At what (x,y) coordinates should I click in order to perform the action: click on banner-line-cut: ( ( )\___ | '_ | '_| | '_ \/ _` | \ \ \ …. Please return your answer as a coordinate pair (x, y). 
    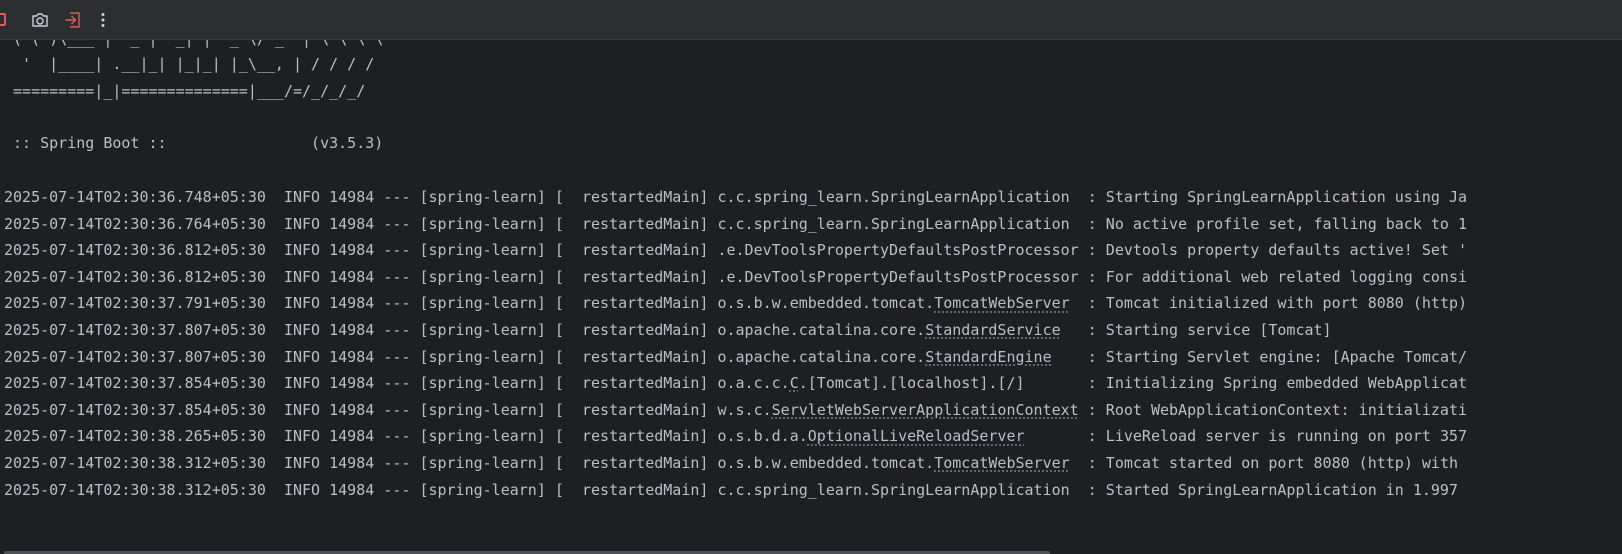
    Looking at the image, I should click on (193, 45).